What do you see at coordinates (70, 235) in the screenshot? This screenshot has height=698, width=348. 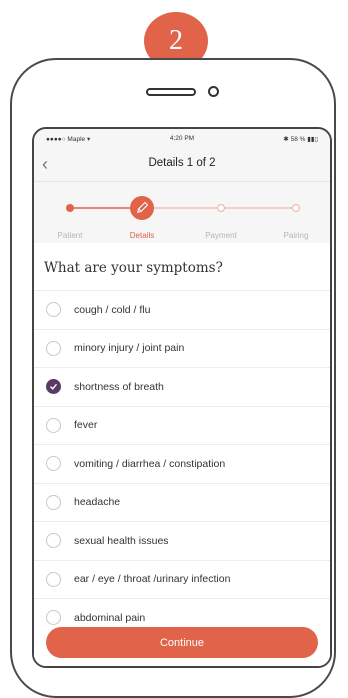 I see `step-label-patient: Patient` at bounding box center [70, 235].